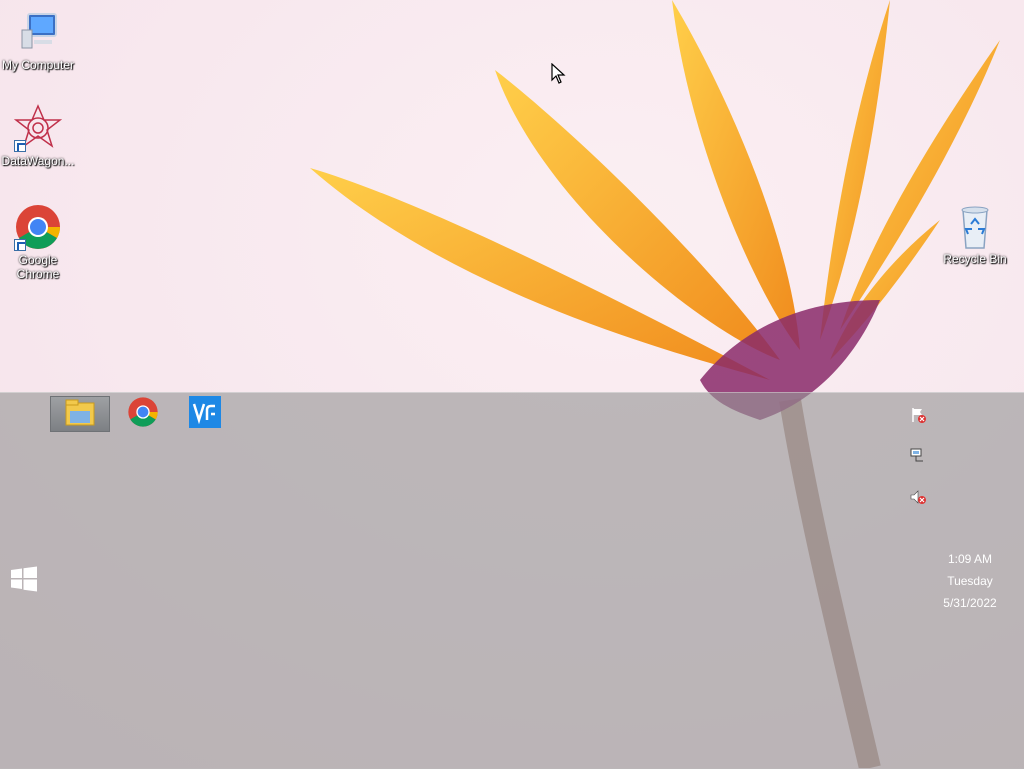 The width and height of the screenshot is (1024, 769). I want to click on mouse-cursor-icon, so click(558, 73).